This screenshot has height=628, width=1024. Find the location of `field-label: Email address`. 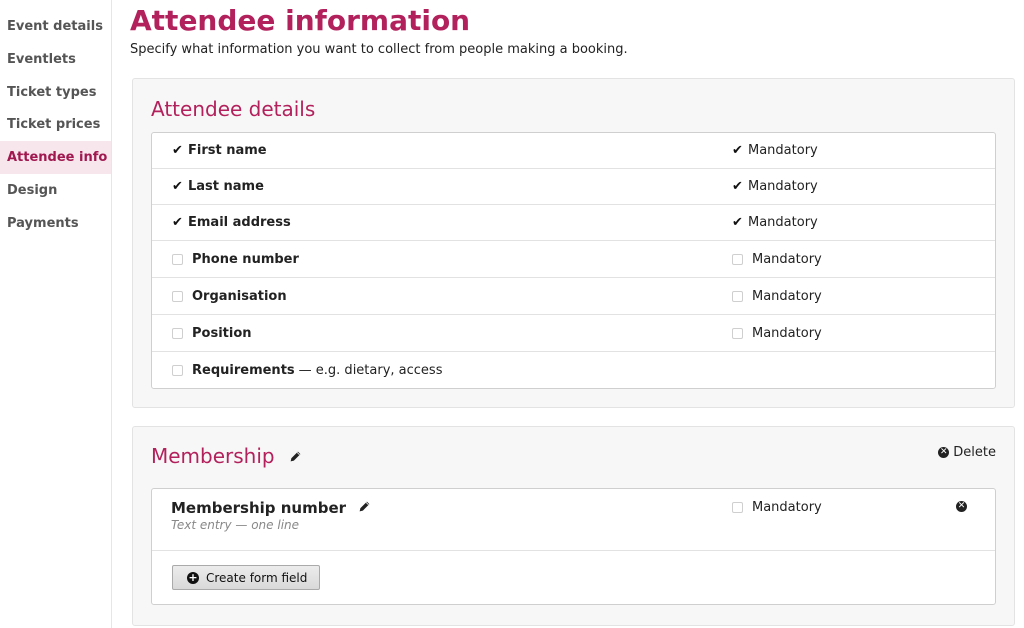

field-label: Email address is located at coordinates (239, 222).